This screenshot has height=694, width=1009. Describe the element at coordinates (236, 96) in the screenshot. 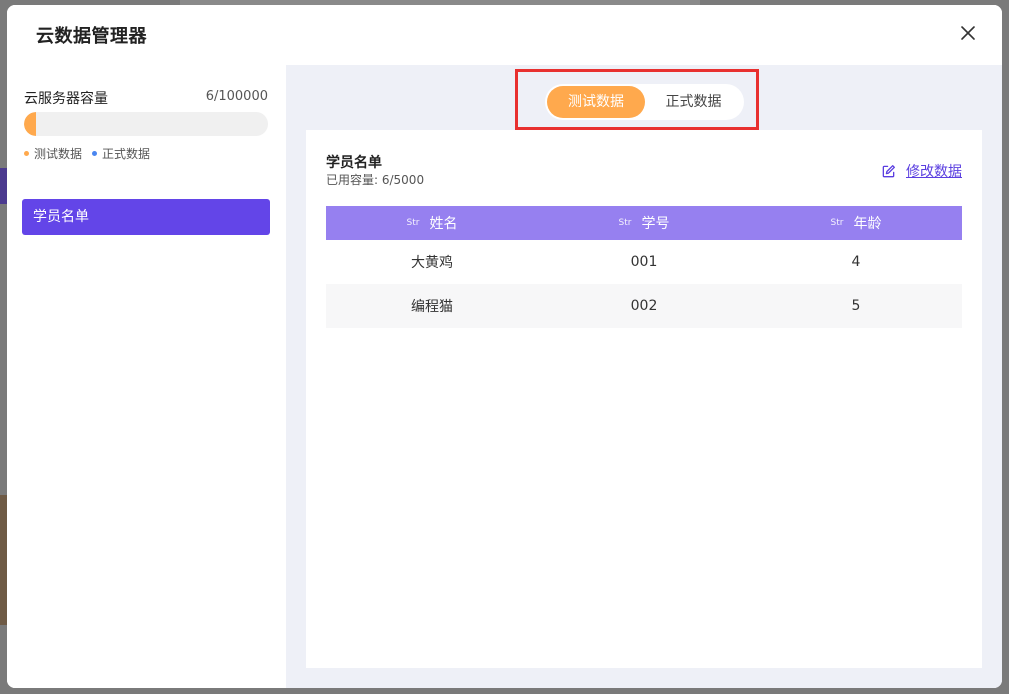

I see `capacity-value: 6/100000` at that location.